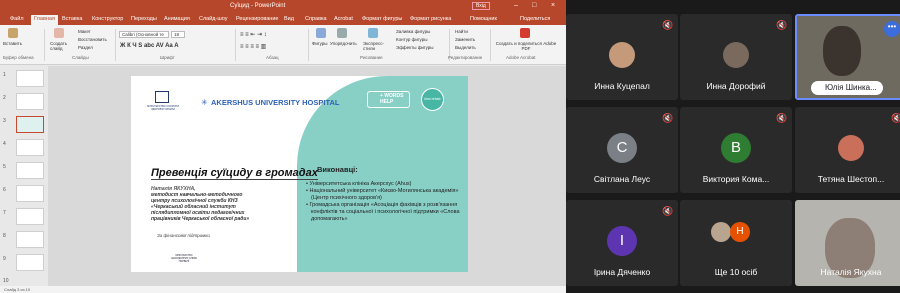 The width and height of the screenshot is (900, 293). I want to click on more-options-icon: •••, so click(892, 29).